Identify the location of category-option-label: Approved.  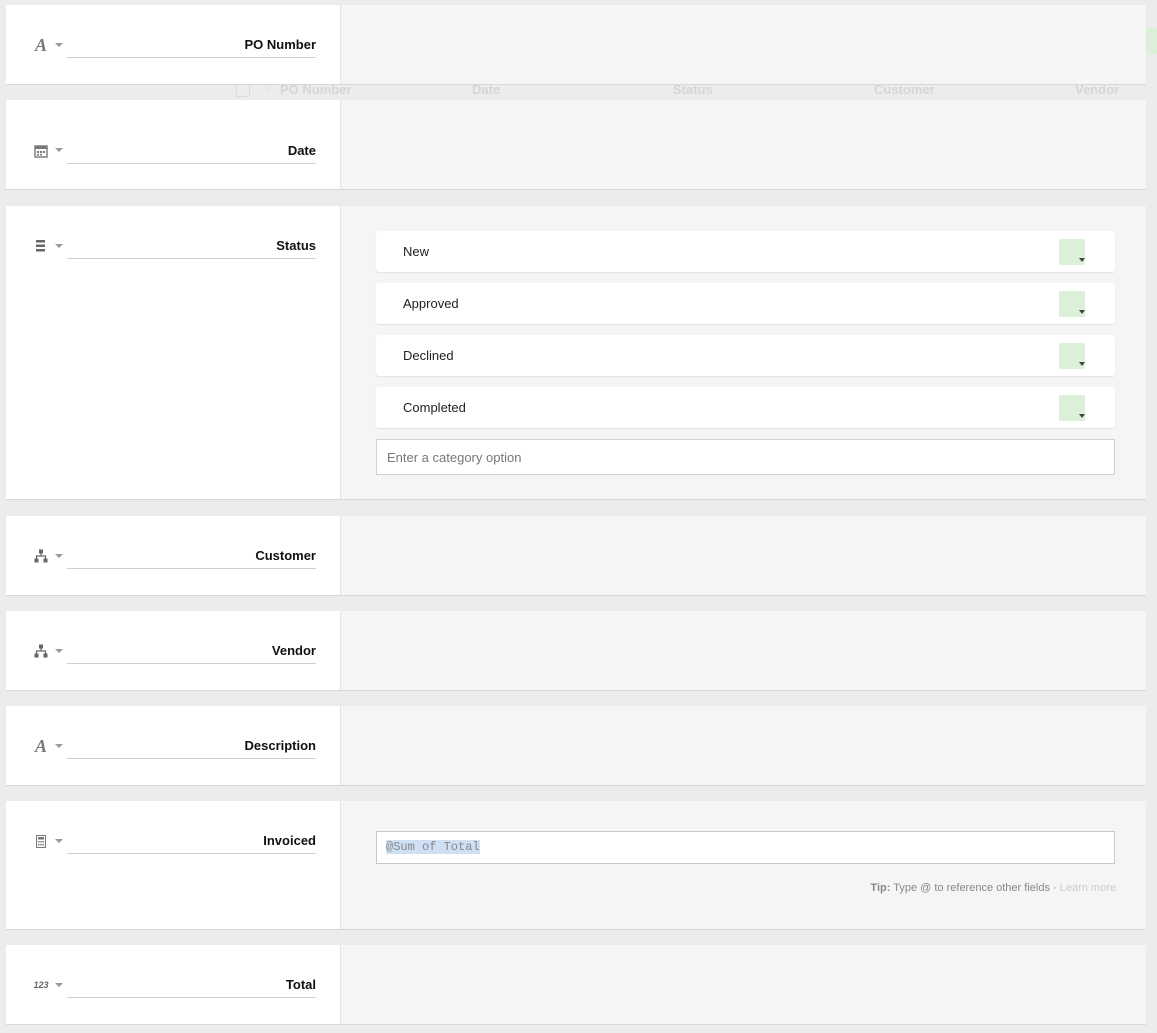
(431, 303).